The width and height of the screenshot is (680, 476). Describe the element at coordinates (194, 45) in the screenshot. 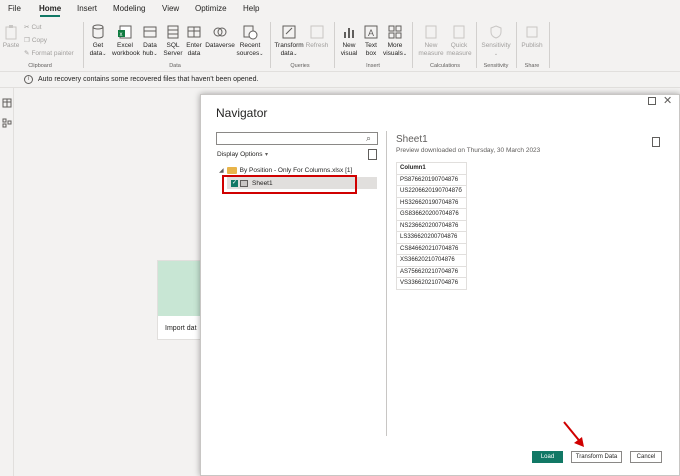

I see `enter-label-1: Enter` at that location.